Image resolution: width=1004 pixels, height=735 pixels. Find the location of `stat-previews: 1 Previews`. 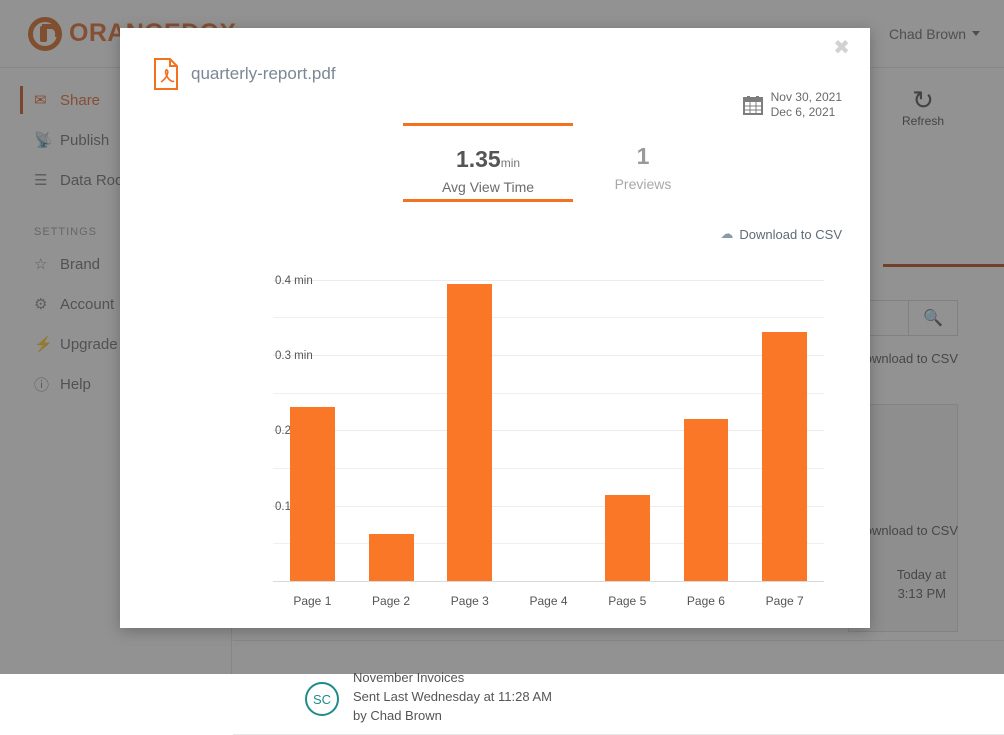

stat-previews: 1 Previews is located at coordinates (643, 157).